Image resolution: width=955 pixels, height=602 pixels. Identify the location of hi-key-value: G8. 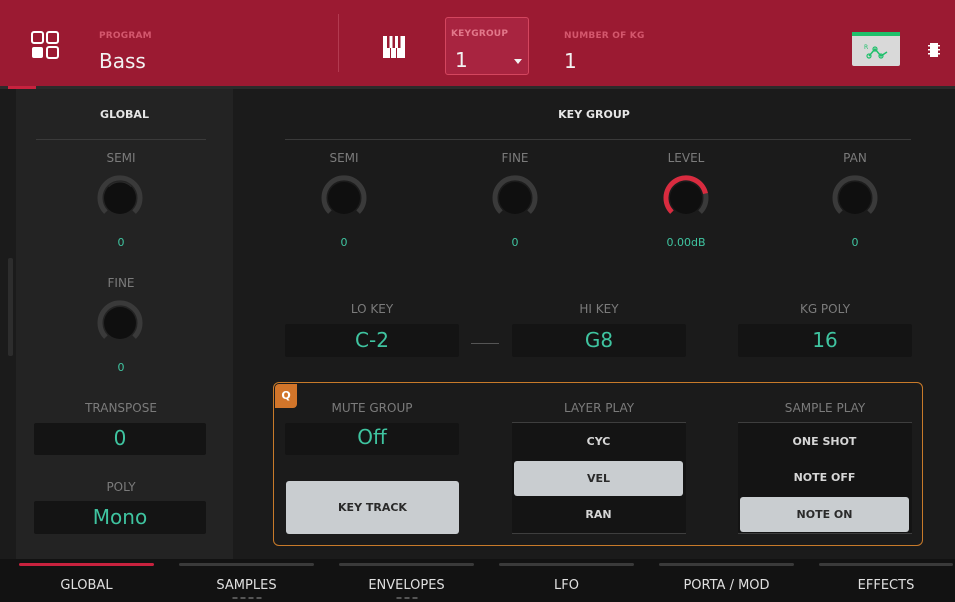
(599, 340).